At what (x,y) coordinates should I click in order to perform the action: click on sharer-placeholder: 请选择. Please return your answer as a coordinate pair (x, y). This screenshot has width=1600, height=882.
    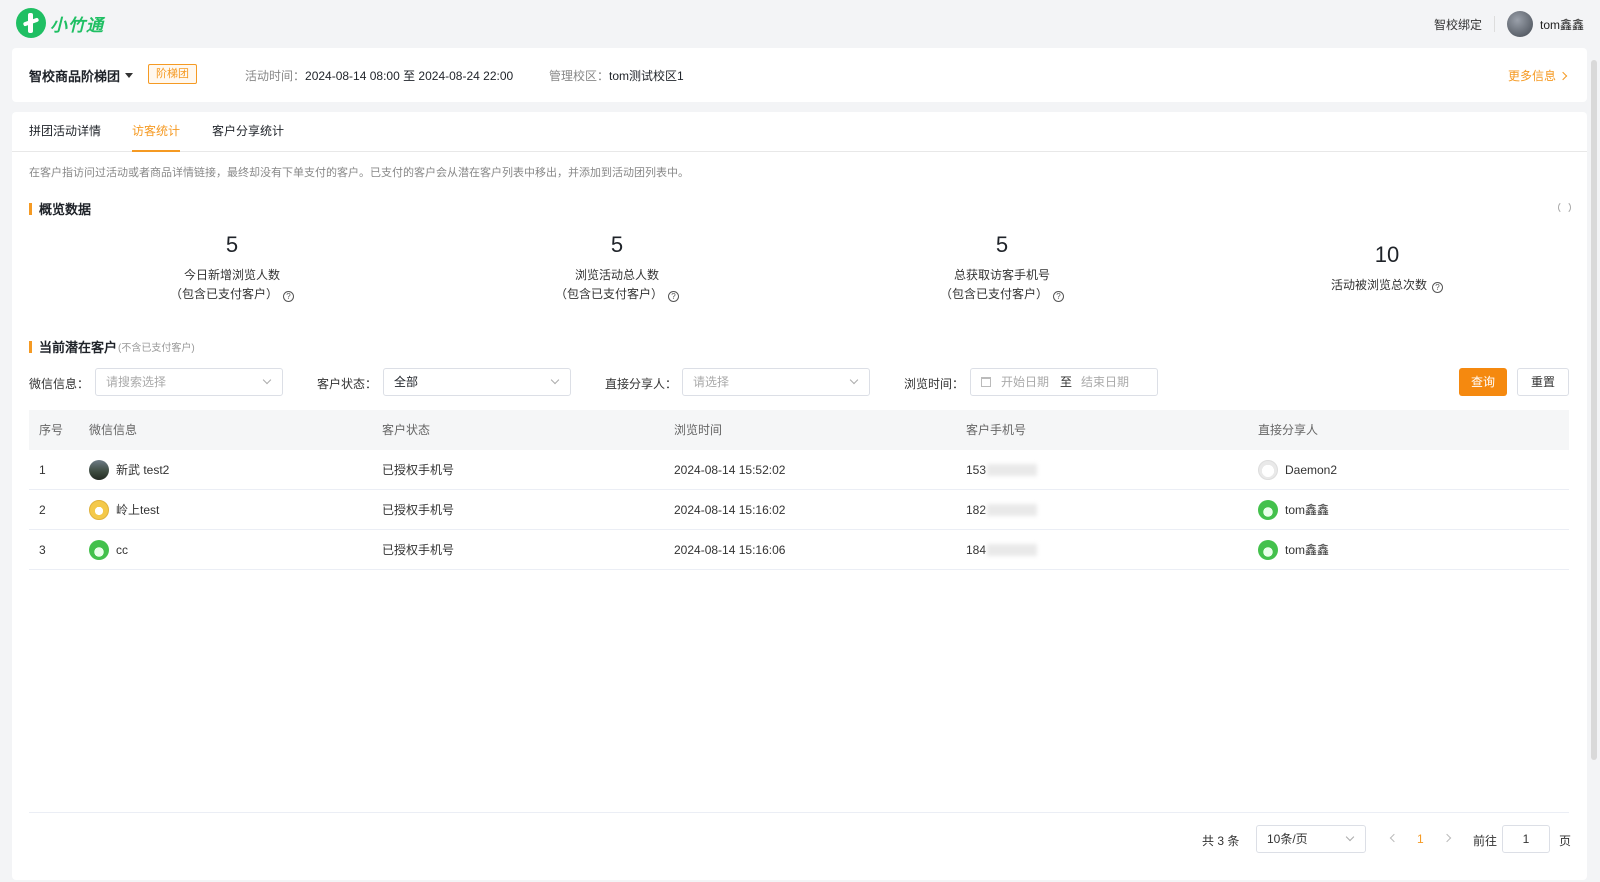
    Looking at the image, I should click on (711, 382).